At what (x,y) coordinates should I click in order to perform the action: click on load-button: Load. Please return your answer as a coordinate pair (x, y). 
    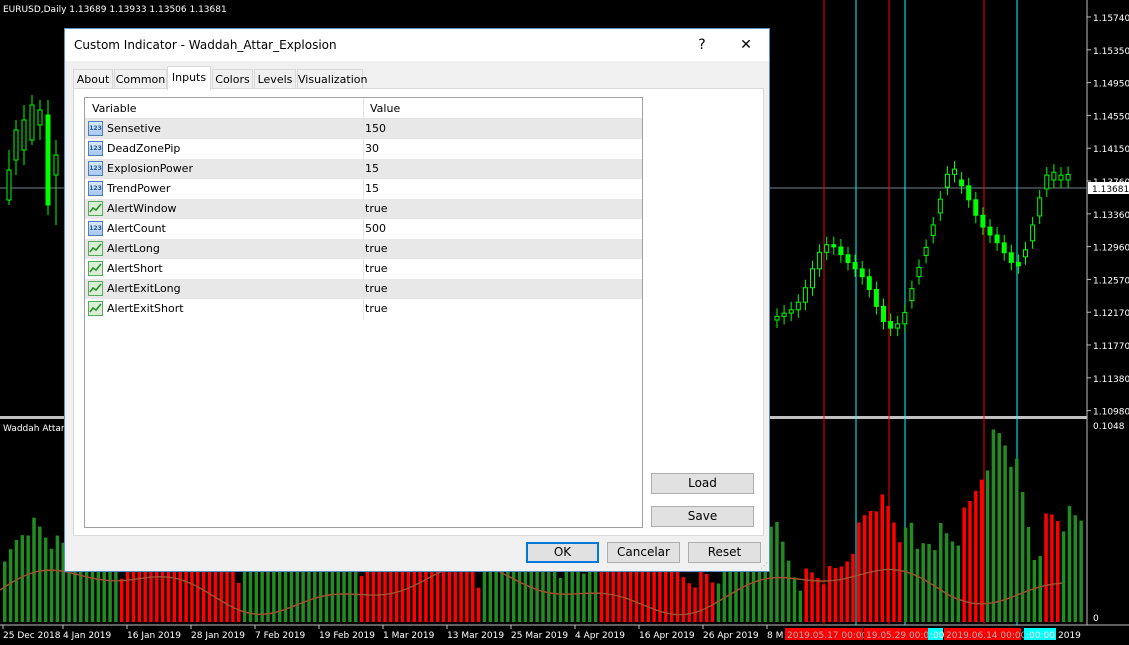
    Looking at the image, I should click on (702, 483).